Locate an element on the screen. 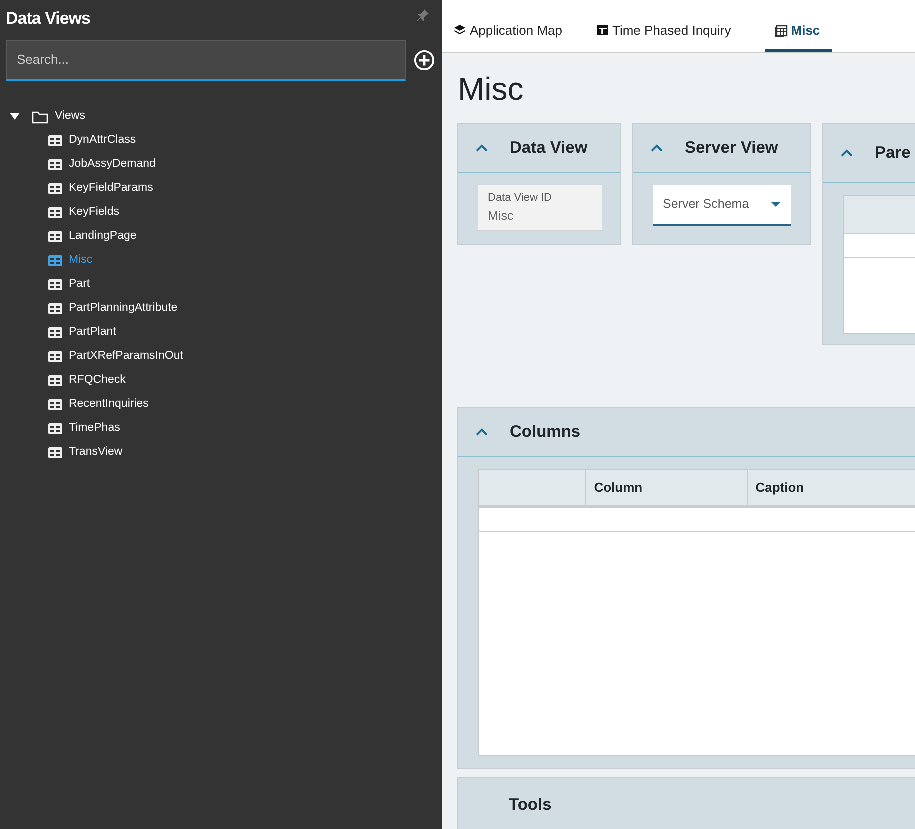 This screenshot has width=915, height=829. tree-item: LandingPage is located at coordinates (73, 236).